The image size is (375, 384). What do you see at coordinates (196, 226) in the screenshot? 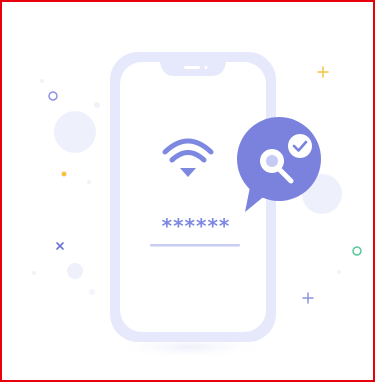
I see `masked-password: ******` at bounding box center [196, 226].